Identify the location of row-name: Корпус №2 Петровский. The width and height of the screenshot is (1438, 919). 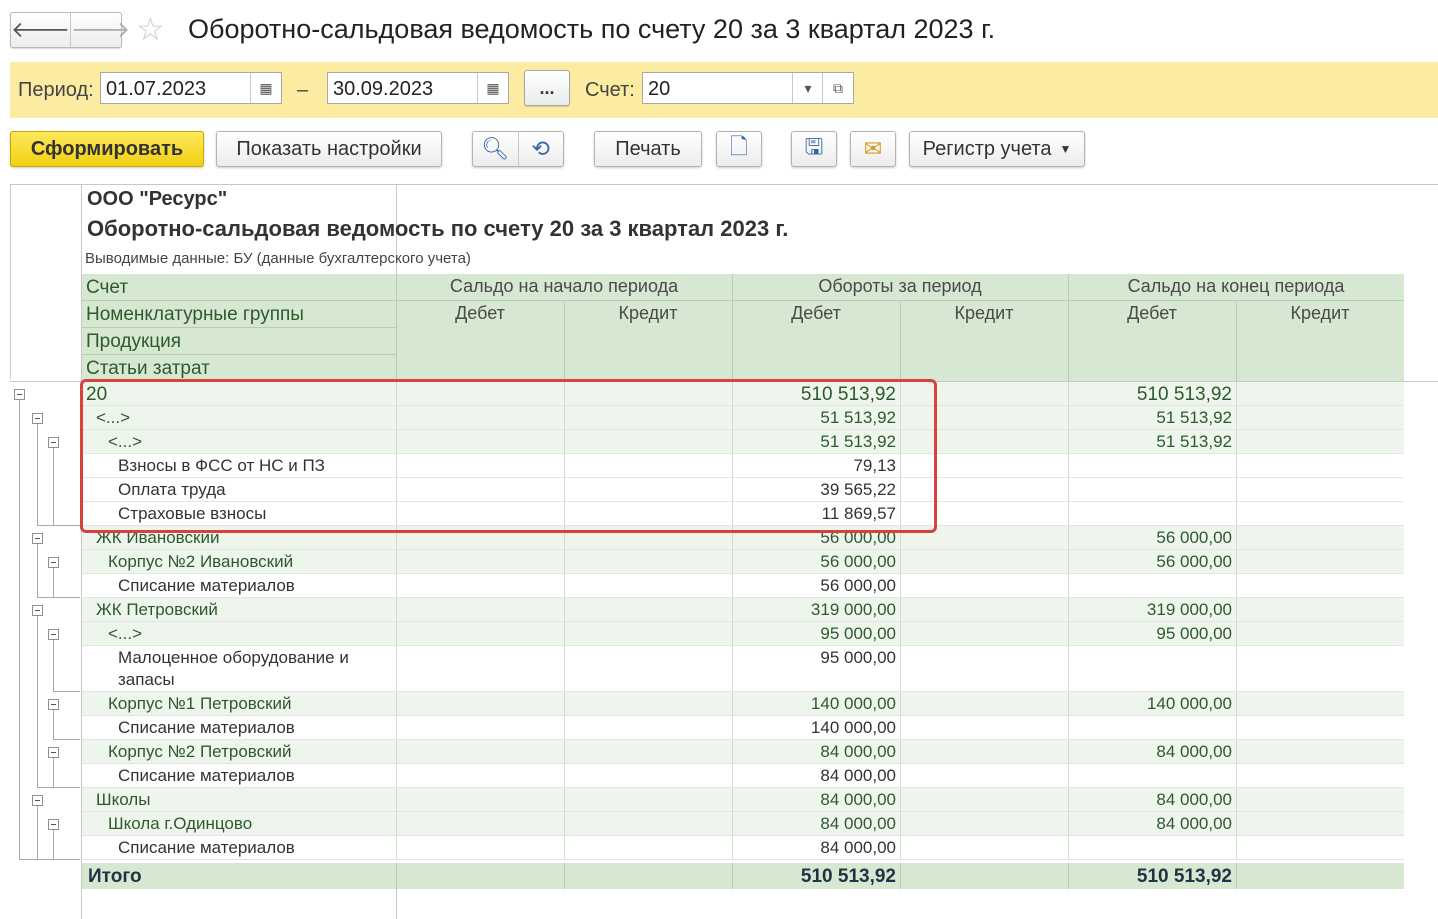
(200, 751).